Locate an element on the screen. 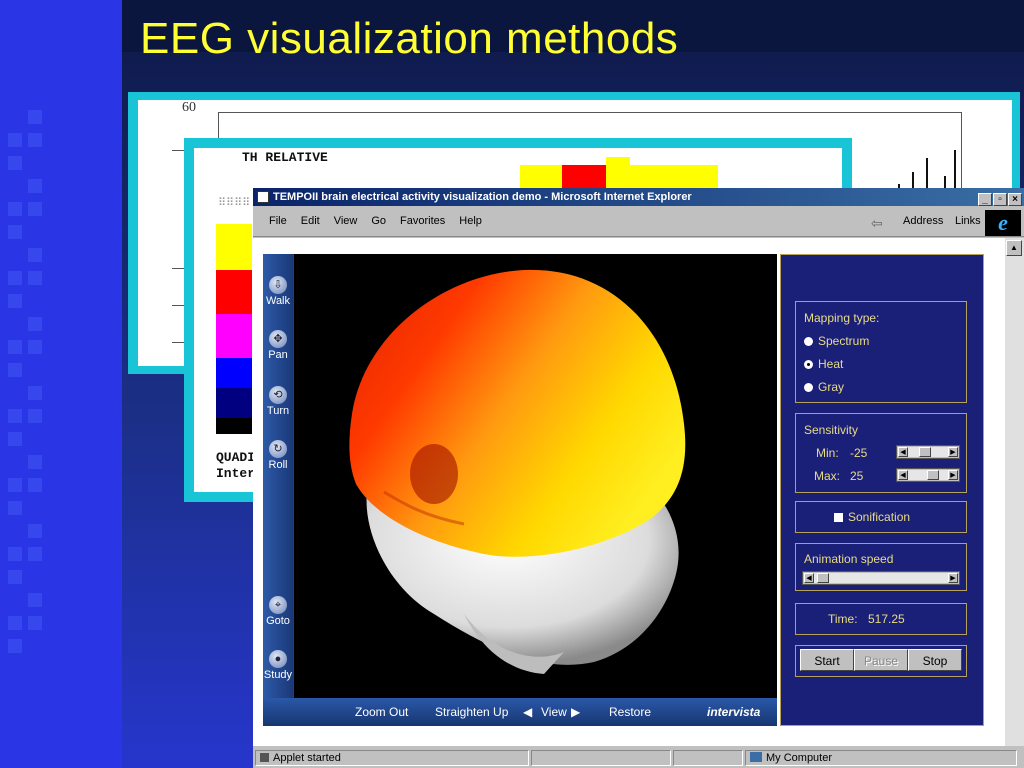 This screenshot has width=1024, height=768. slider-track is located at coordinates (881, 578).